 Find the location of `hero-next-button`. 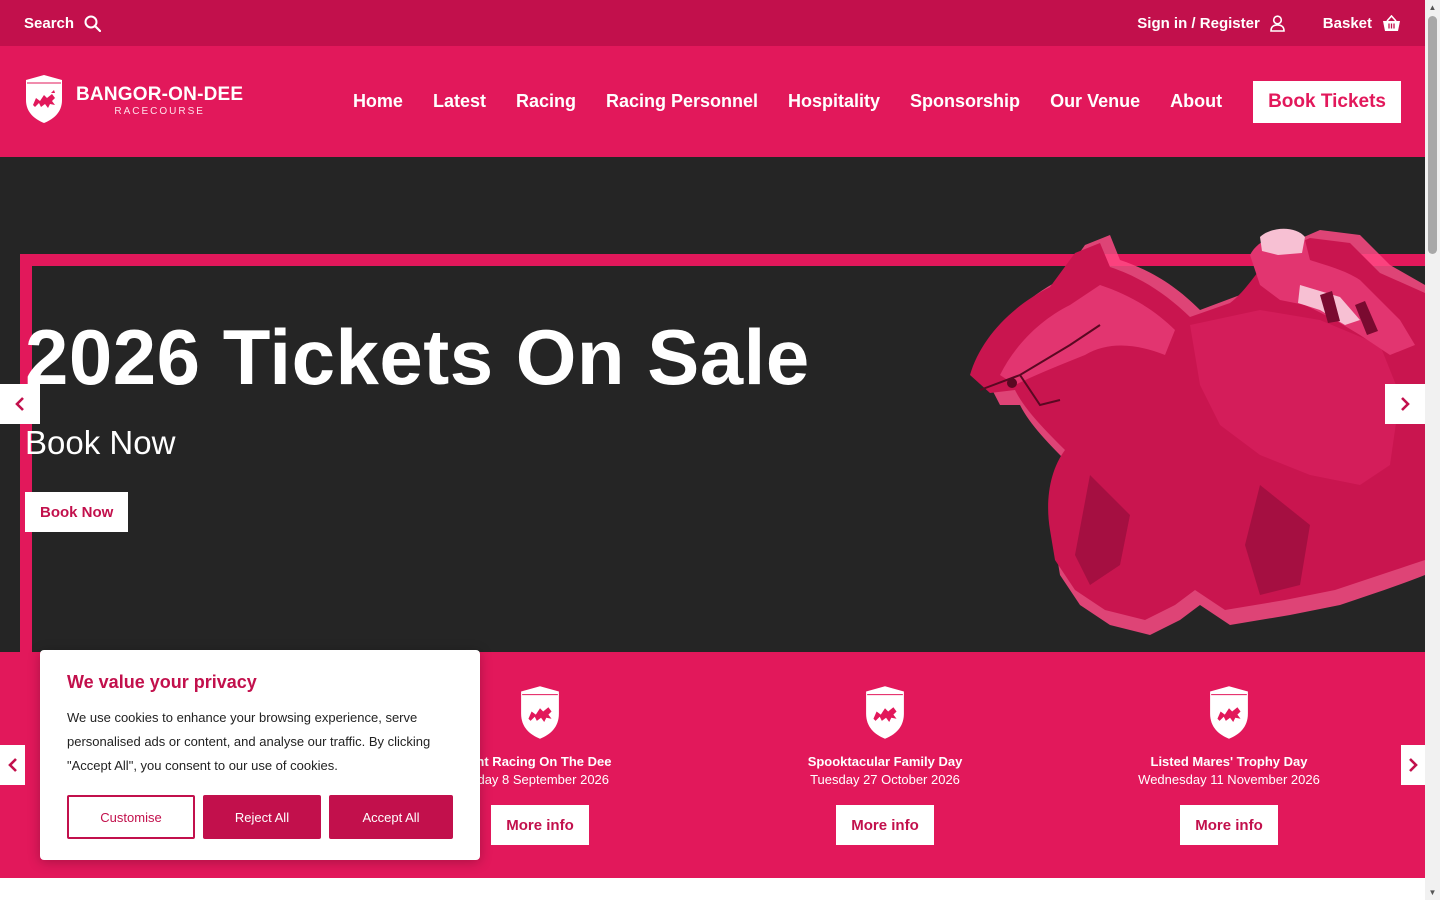

hero-next-button is located at coordinates (1405, 404).